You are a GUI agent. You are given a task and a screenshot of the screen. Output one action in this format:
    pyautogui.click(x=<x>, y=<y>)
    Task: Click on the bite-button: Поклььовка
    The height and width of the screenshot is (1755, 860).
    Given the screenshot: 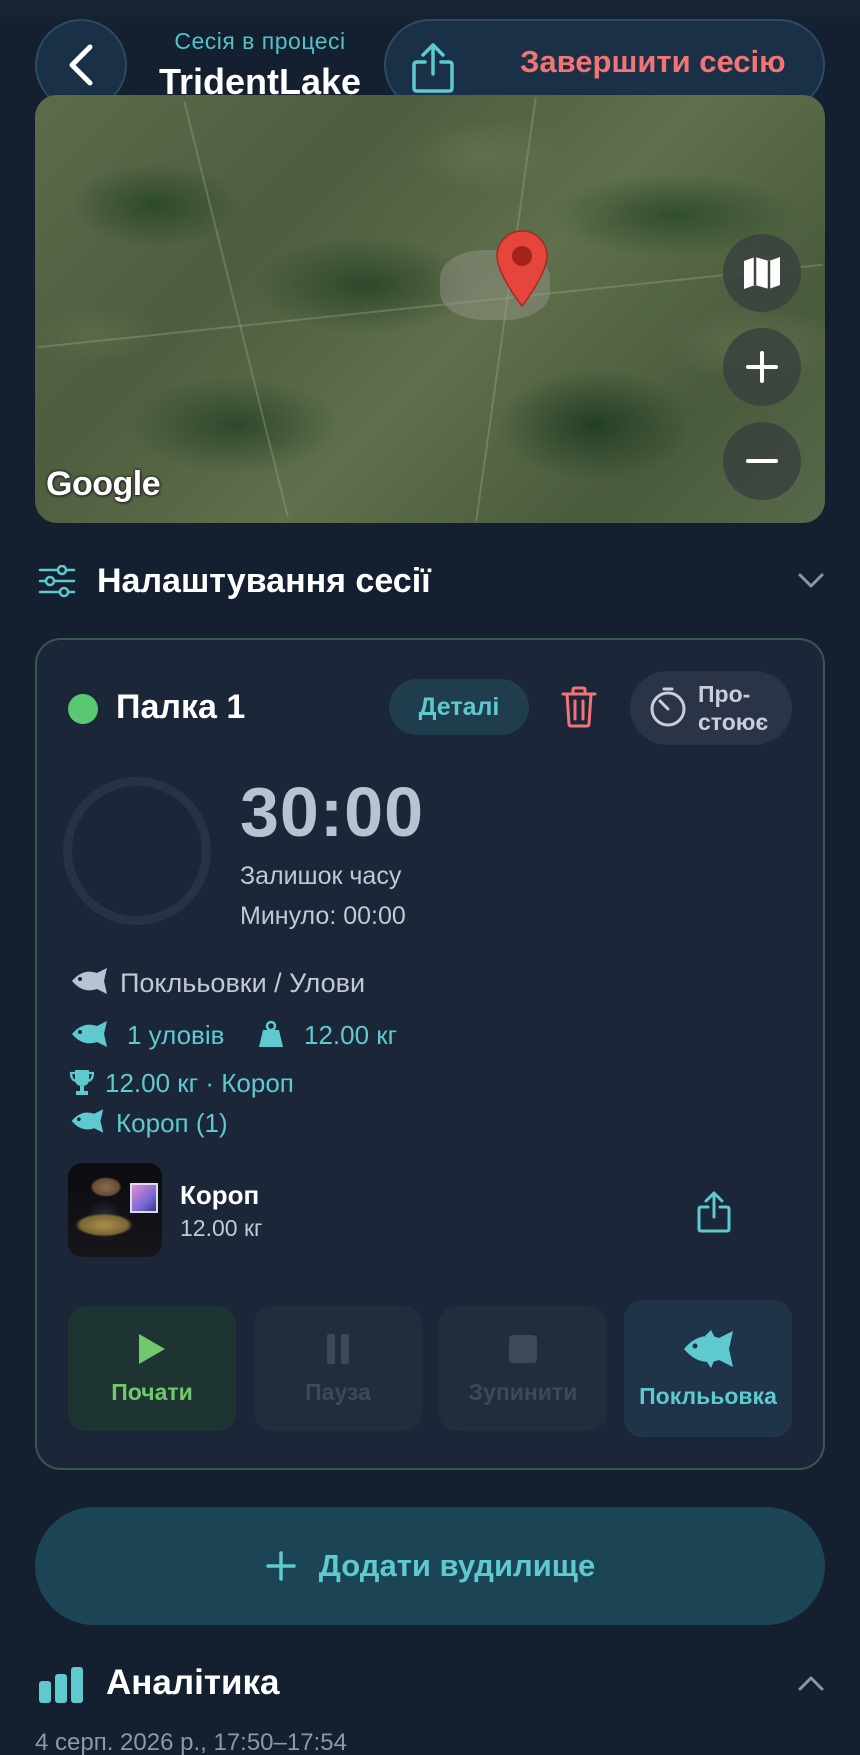 What is the action you would take?
    pyautogui.click(x=708, y=1368)
    